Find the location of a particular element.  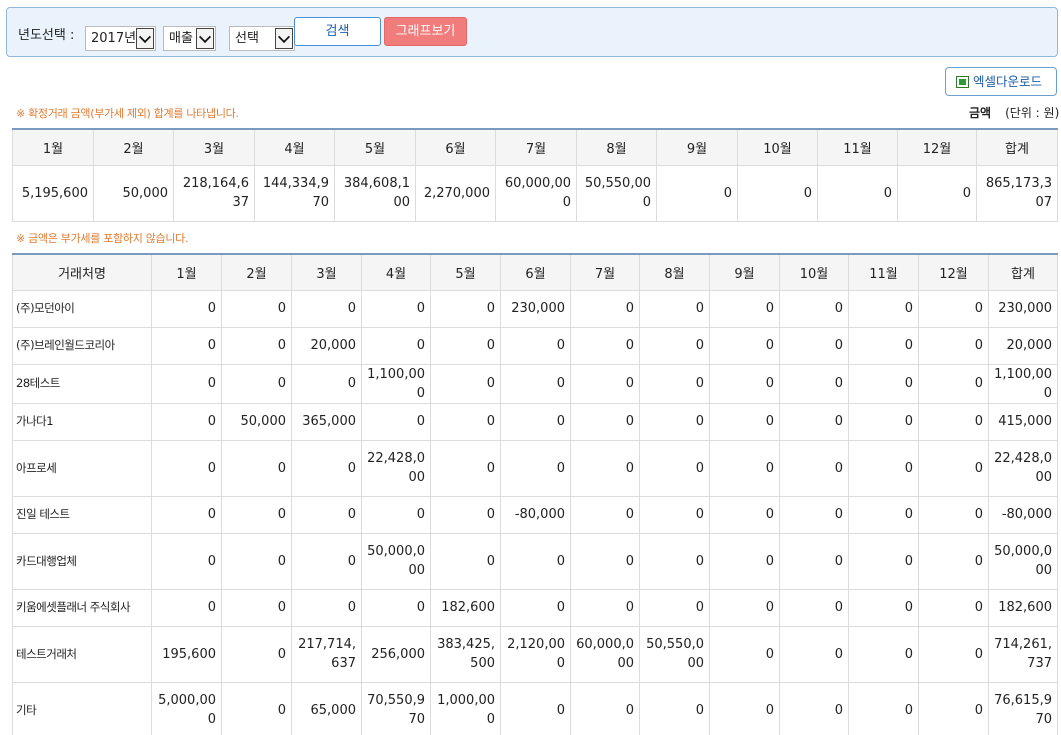

table-row: 28테스트 0 0 0 1,100,000 0 0 0 0 0 0 0 0 1,100,000 is located at coordinates (535, 383).